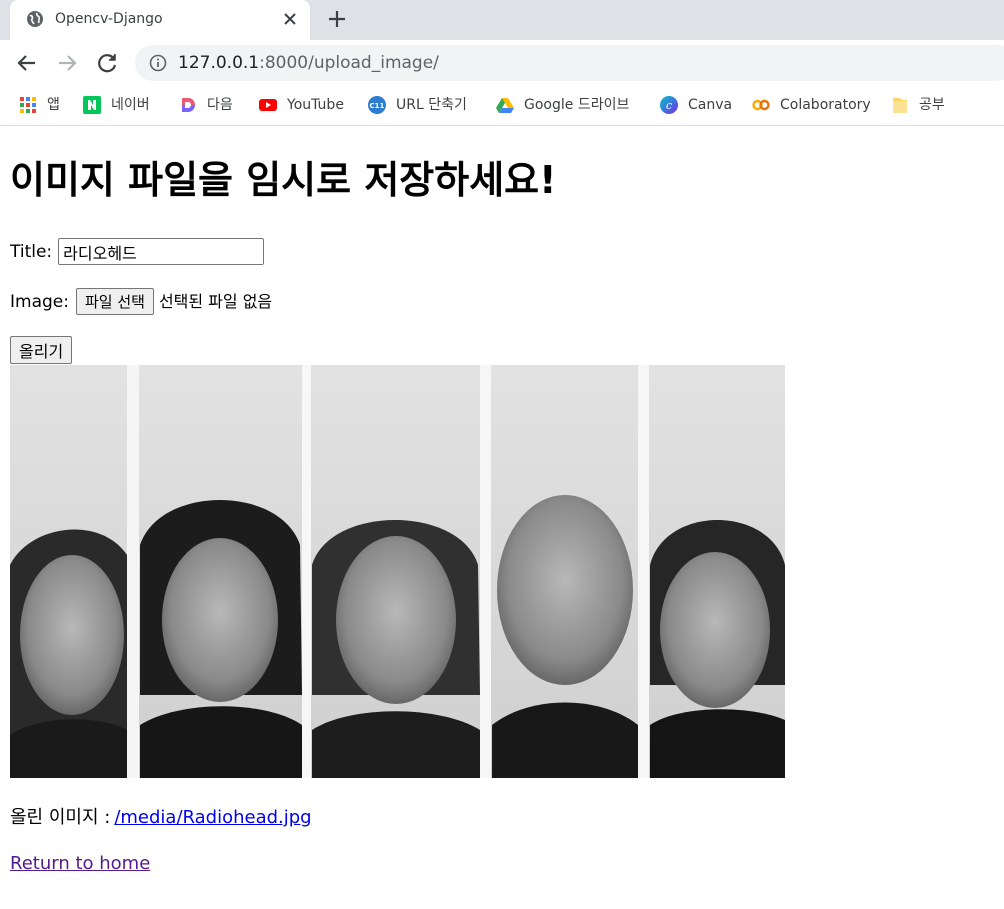 The height and width of the screenshot is (909, 1004). Describe the element at coordinates (761, 105) in the screenshot. I see `colab-icon` at that location.